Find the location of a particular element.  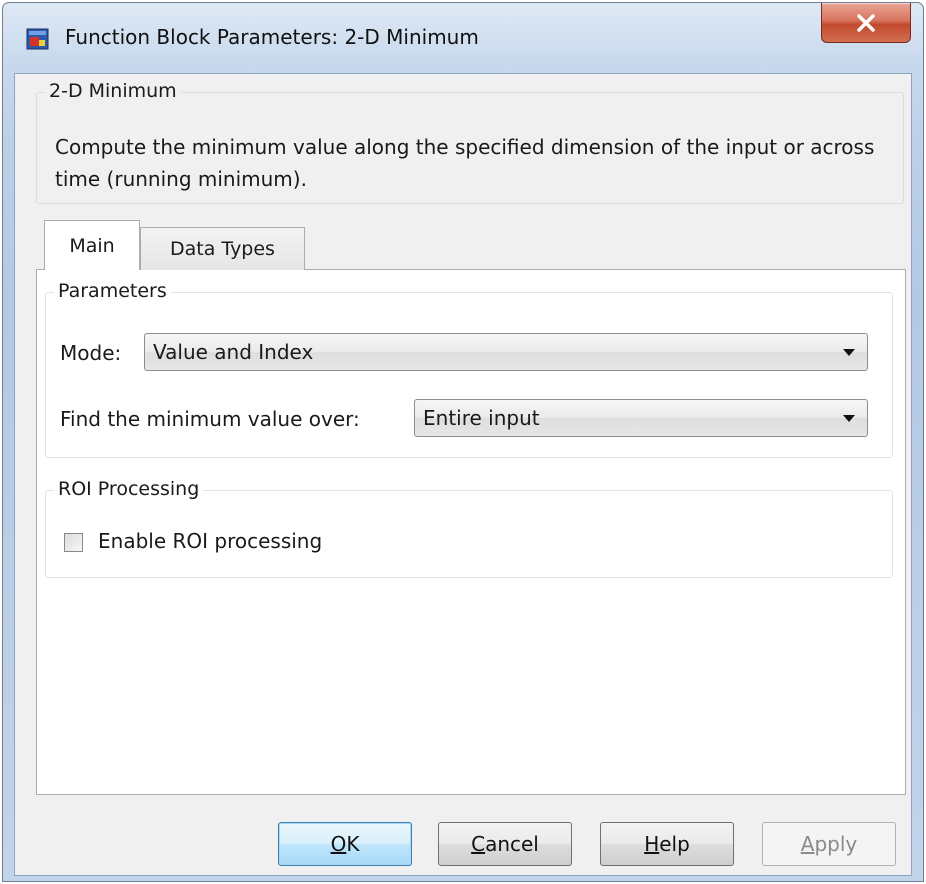

simulink-block-icon is located at coordinates (38, 39).